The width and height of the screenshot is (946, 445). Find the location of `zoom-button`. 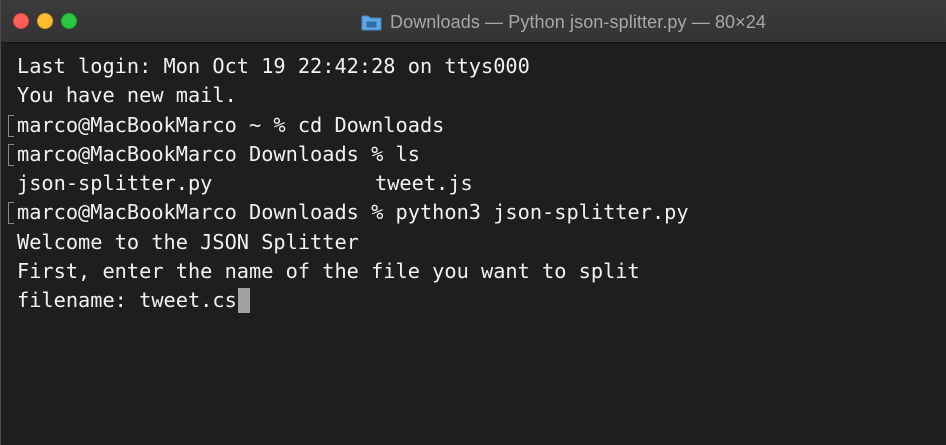

zoom-button is located at coordinates (69, 21).